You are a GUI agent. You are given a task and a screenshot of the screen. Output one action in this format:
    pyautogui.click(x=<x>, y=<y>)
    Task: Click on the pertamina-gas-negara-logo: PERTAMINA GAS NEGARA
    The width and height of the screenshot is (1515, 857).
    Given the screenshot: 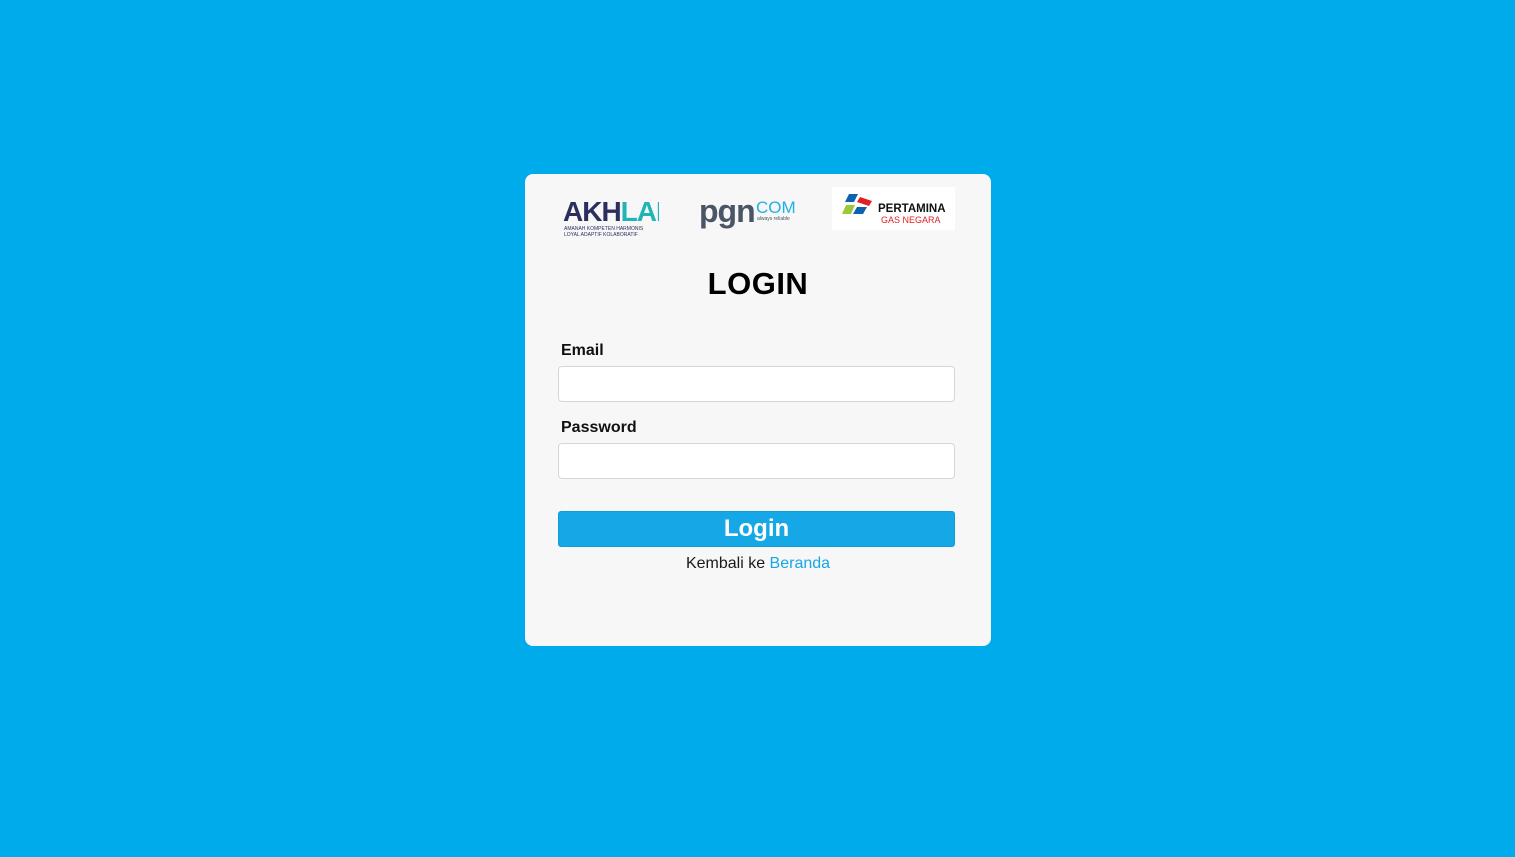 What is the action you would take?
    pyautogui.click(x=893, y=208)
    